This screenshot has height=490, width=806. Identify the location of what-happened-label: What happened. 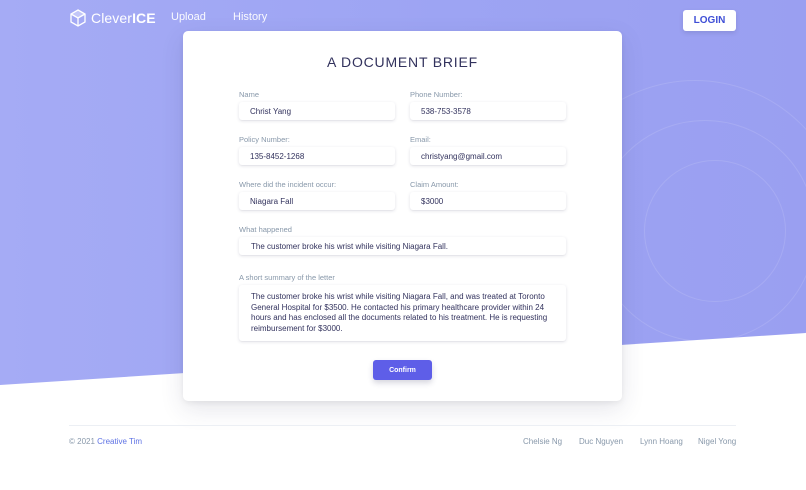
(265, 229).